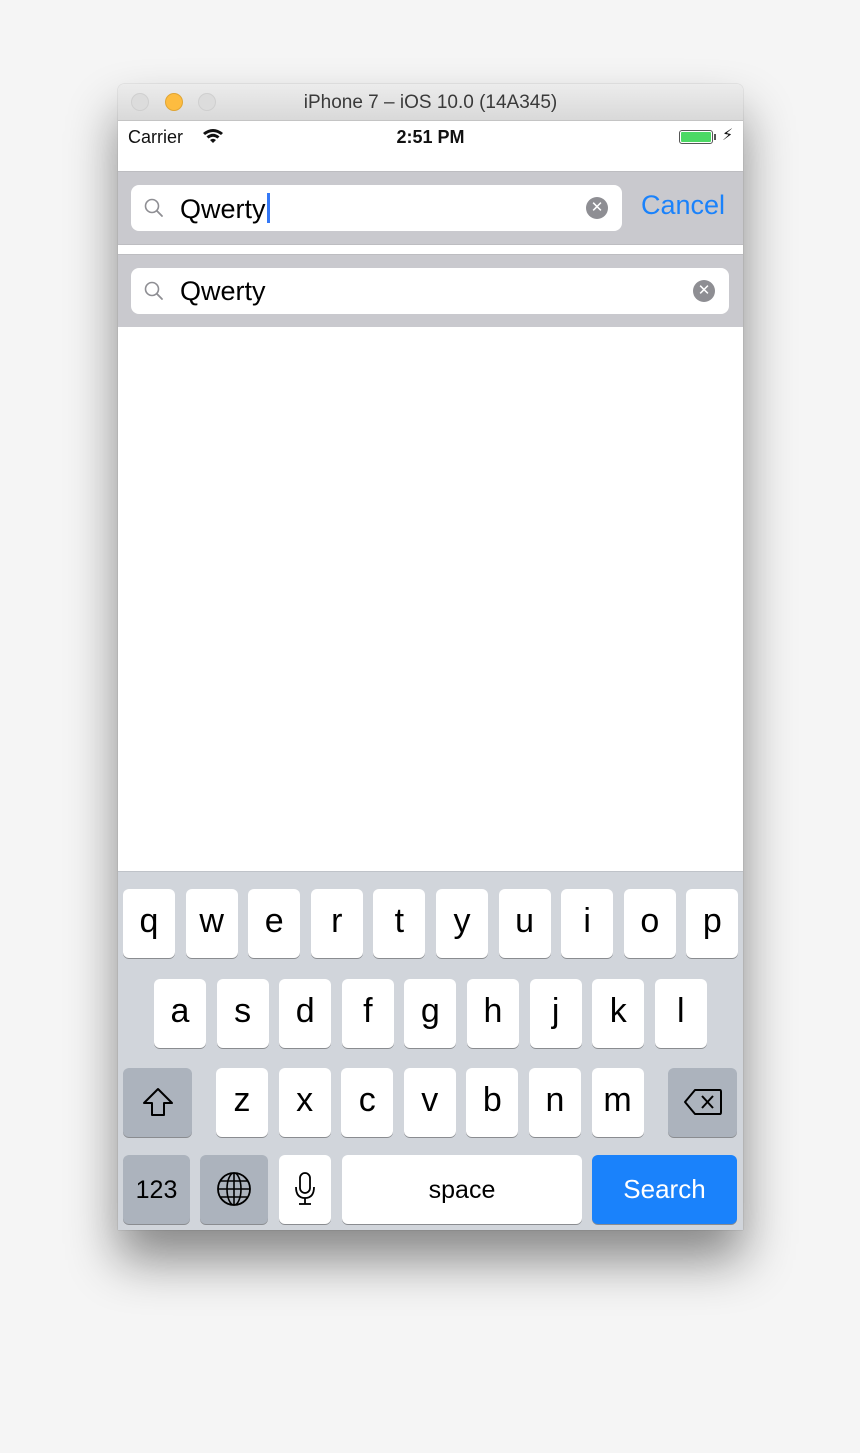  I want to click on title-bar: iPhone 7 – iOS 10.0 (14A345), so click(430, 102).